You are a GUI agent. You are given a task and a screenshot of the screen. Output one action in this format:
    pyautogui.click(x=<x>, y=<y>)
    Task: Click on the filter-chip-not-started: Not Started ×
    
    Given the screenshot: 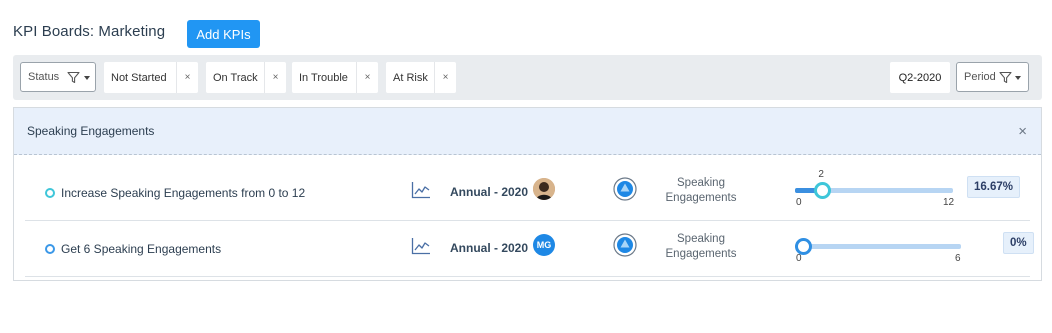 What is the action you would take?
    pyautogui.click(x=151, y=77)
    